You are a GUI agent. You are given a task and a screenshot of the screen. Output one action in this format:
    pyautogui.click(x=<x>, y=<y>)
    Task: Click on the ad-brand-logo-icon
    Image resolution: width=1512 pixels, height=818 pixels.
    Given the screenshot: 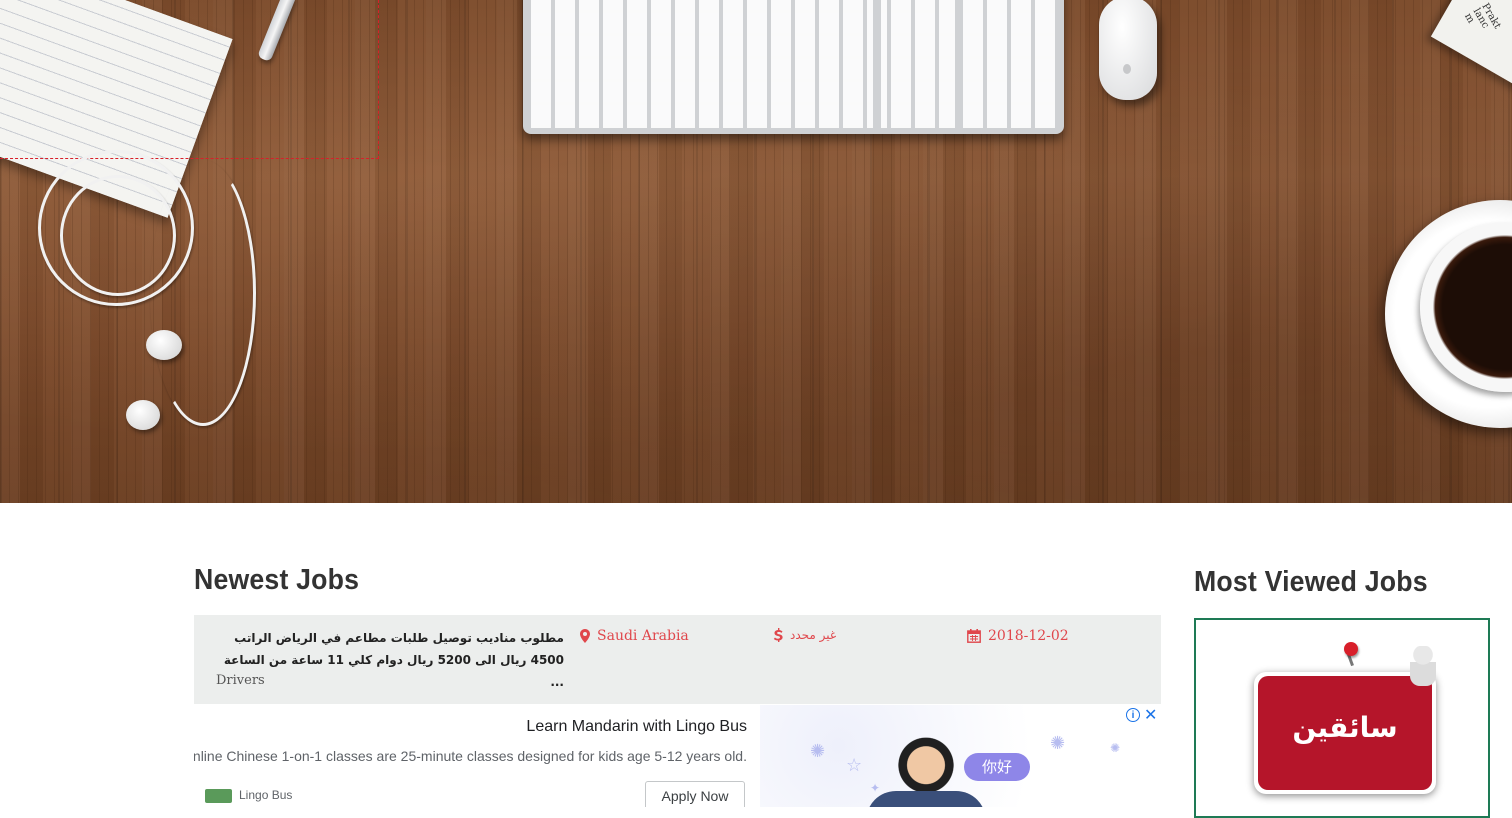 What is the action you would take?
    pyautogui.click(x=218, y=796)
    